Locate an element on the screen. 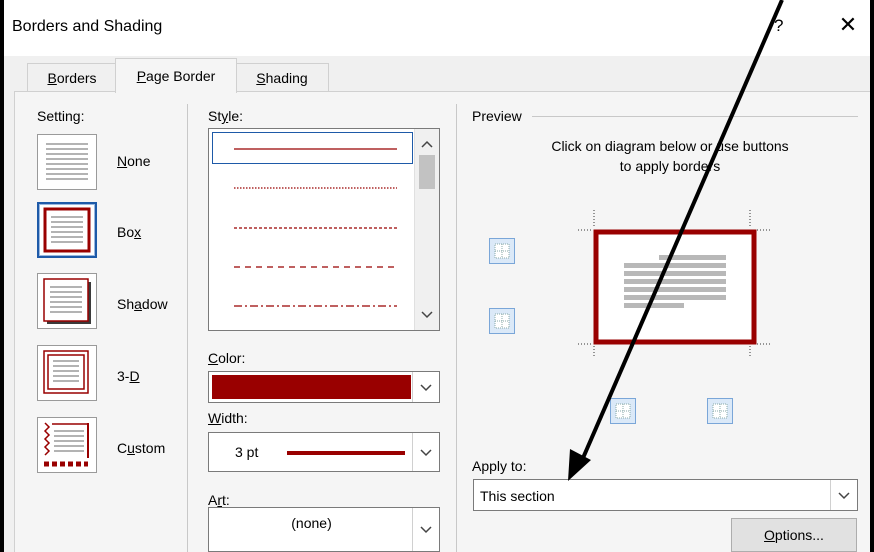 This screenshot has height=552, width=874. border-left-icon is located at coordinates (623, 411).